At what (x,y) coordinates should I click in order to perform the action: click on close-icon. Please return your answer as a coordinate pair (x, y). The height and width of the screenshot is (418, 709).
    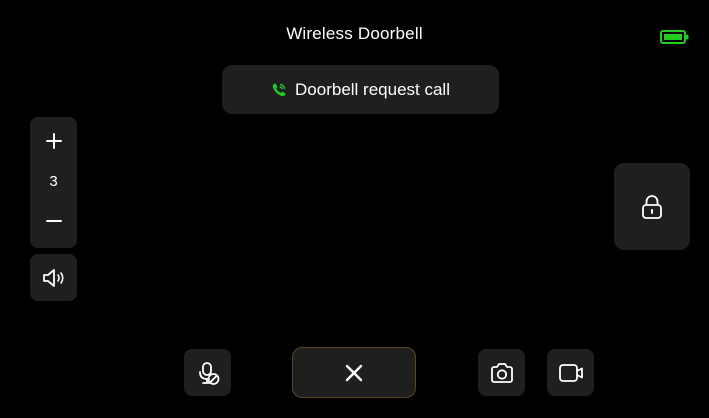
    Looking at the image, I should click on (354, 372).